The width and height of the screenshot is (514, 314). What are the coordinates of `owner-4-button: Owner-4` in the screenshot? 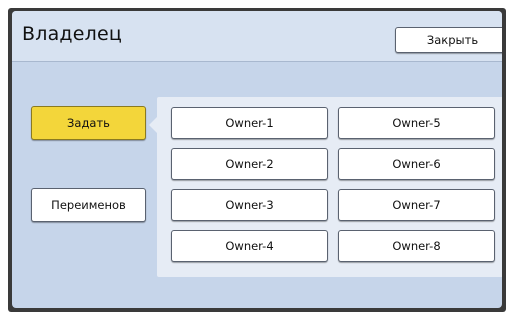 It's located at (249, 246).